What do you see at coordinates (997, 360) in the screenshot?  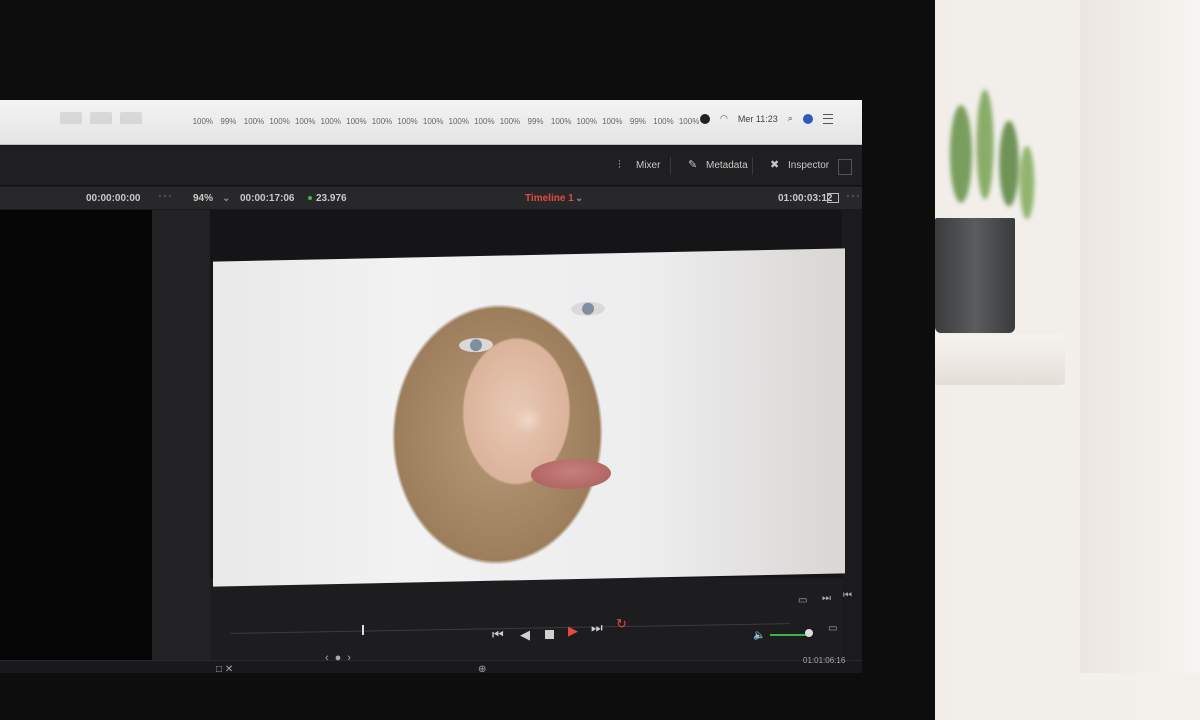 I see `shelf` at bounding box center [997, 360].